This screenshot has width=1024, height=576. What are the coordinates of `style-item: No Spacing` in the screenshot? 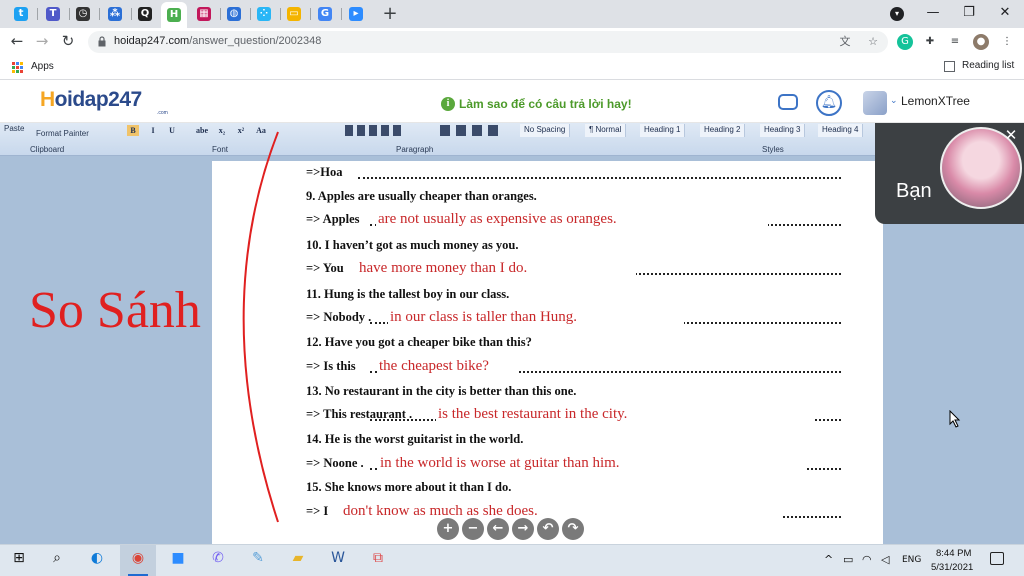 It's located at (545, 130).